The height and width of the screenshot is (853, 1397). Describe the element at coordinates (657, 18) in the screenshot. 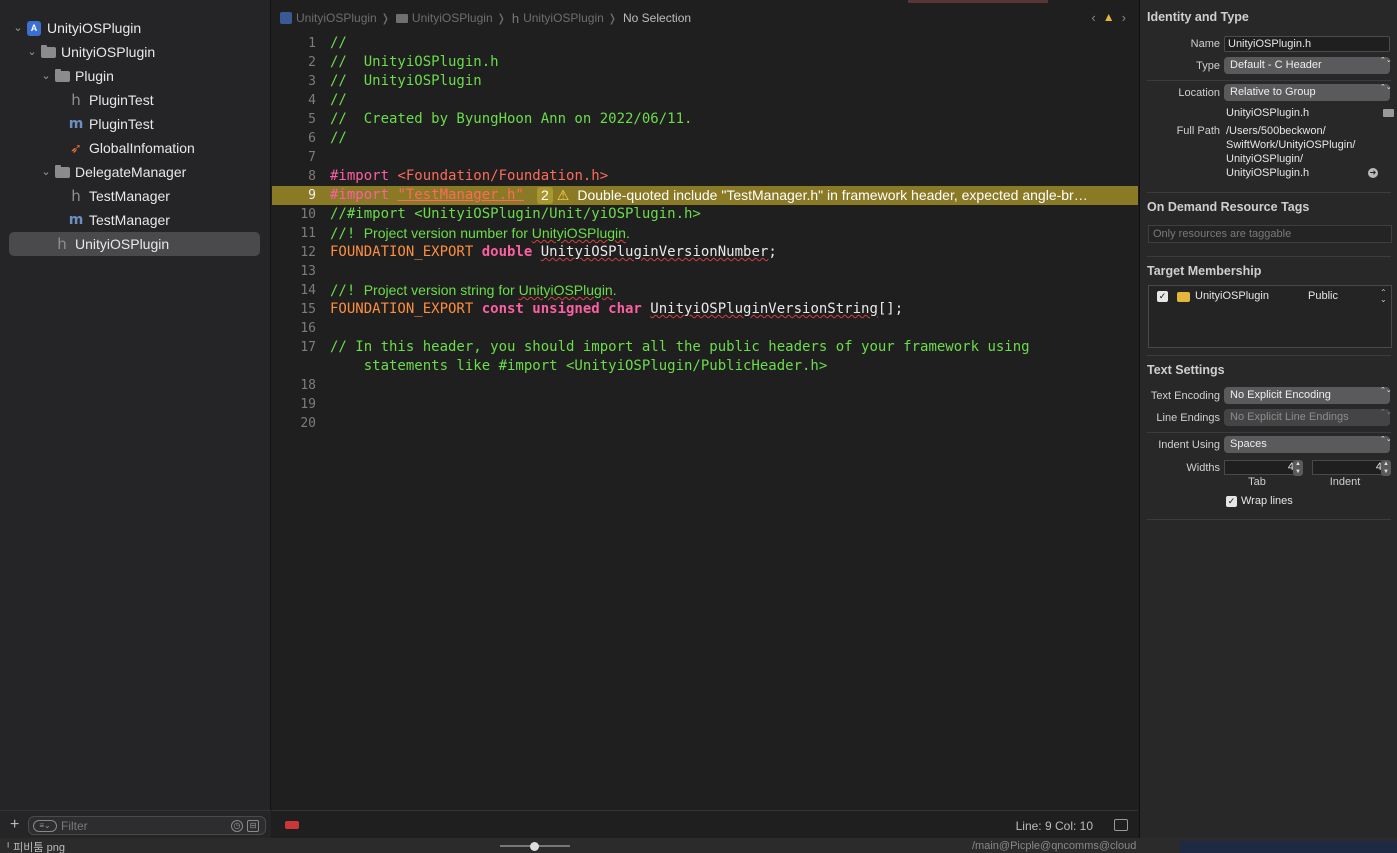

I see `jumpbar-selection: No Selection` at that location.